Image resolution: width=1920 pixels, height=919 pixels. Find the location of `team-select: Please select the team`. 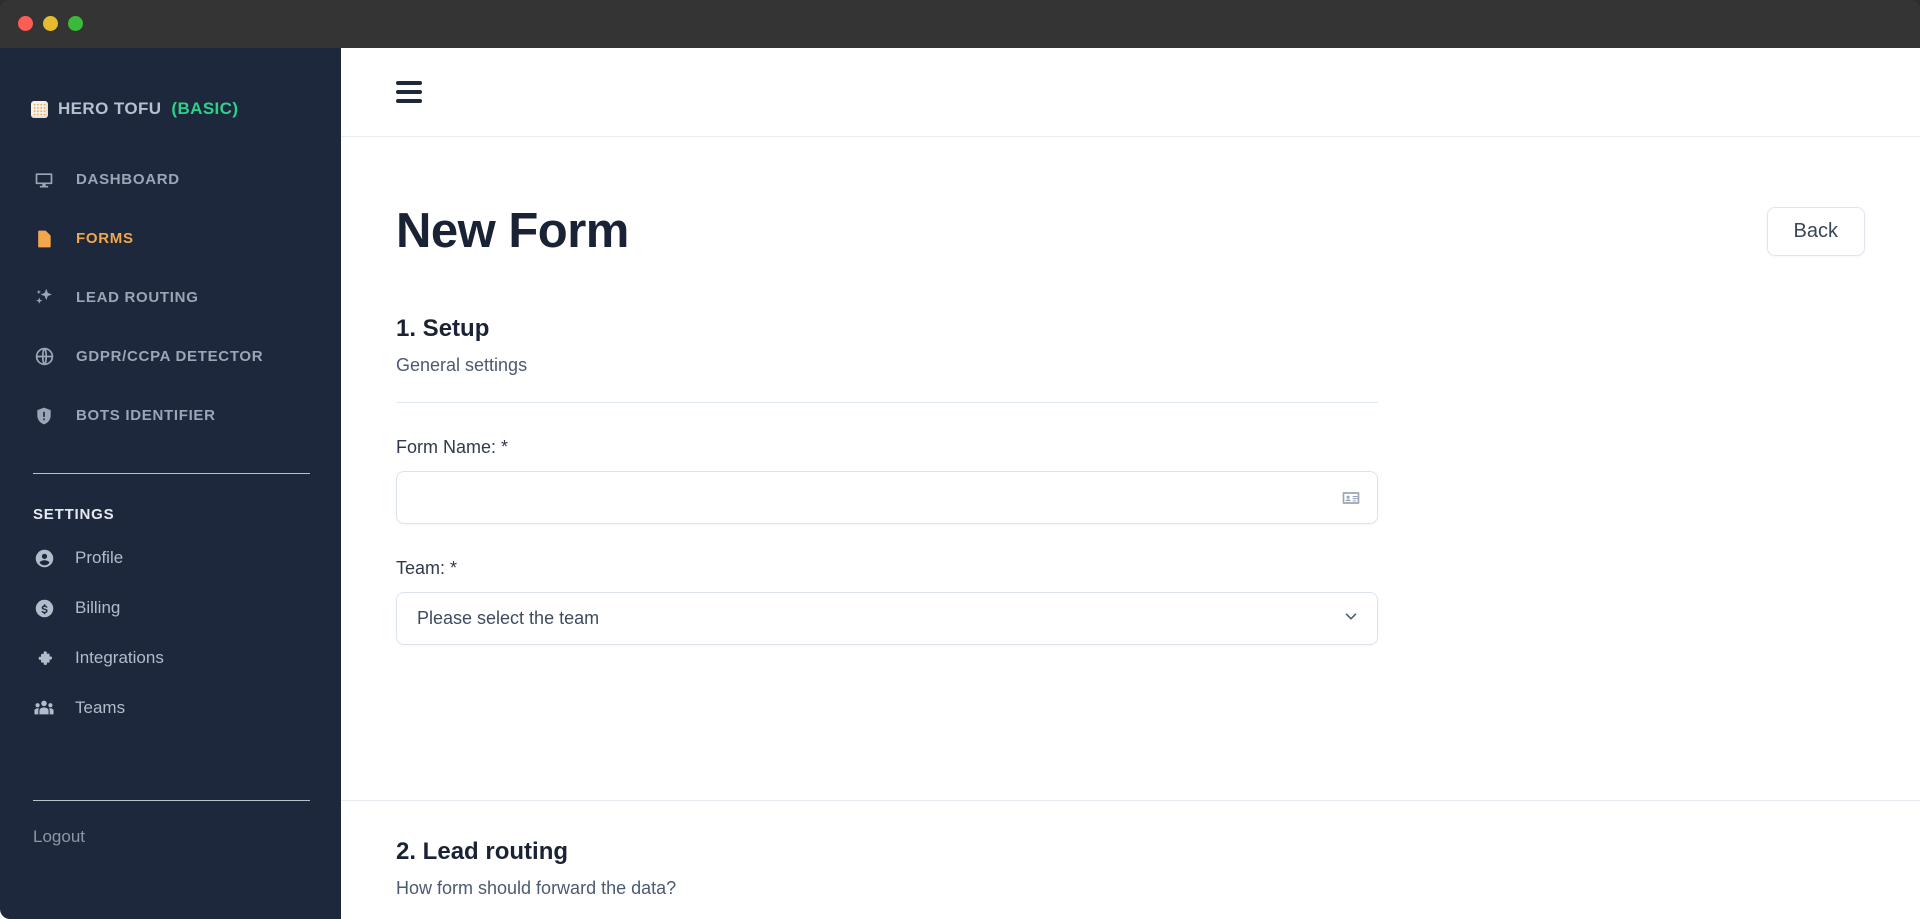

team-select: Please select the team is located at coordinates (887, 618).